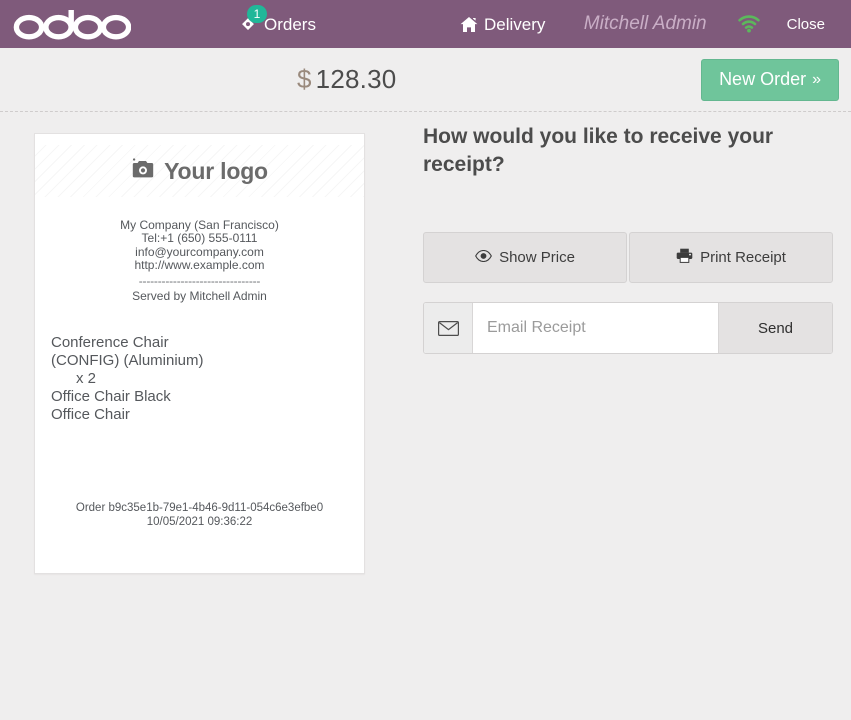 The image size is (851, 720). What do you see at coordinates (199, 238) in the screenshot?
I see `company-phone: Tel:+1 (650) 555-0111` at bounding box center [199, 238].